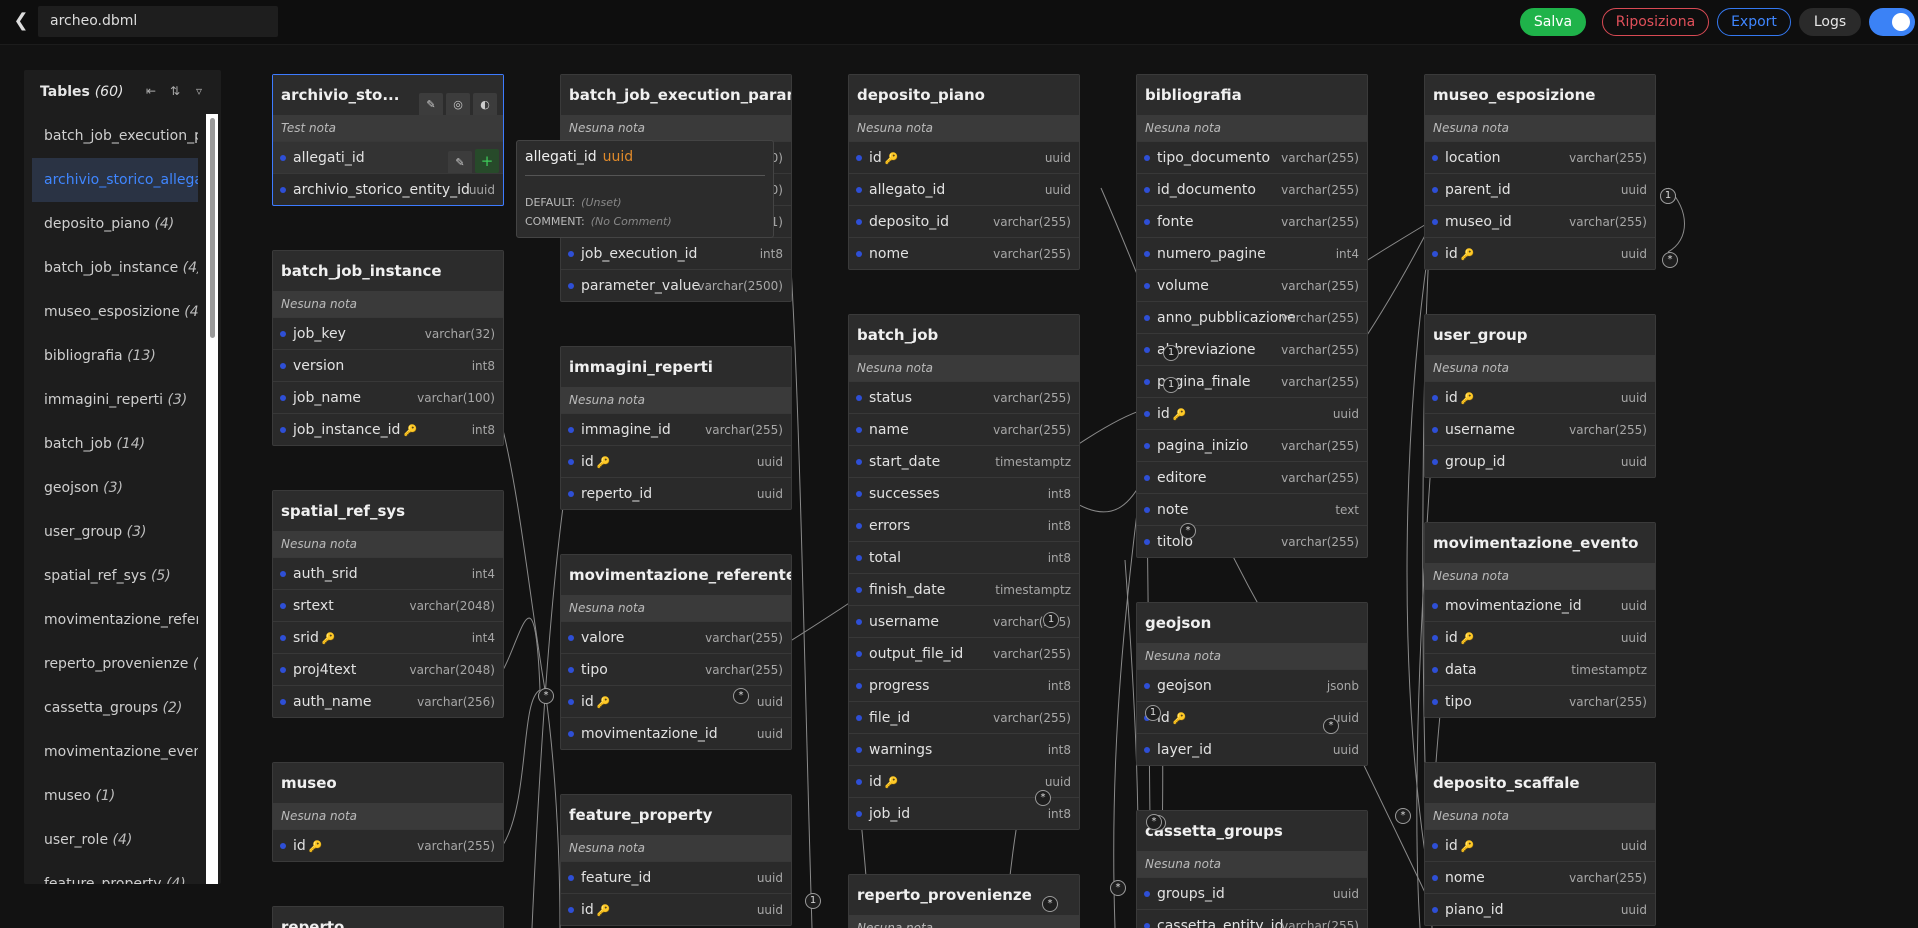 This screenshot has width=1918, height=928. What do you see at coordinates (388, 917) in the screenshot?
I see `table-header: reperto` at bounding box center [388, 917].